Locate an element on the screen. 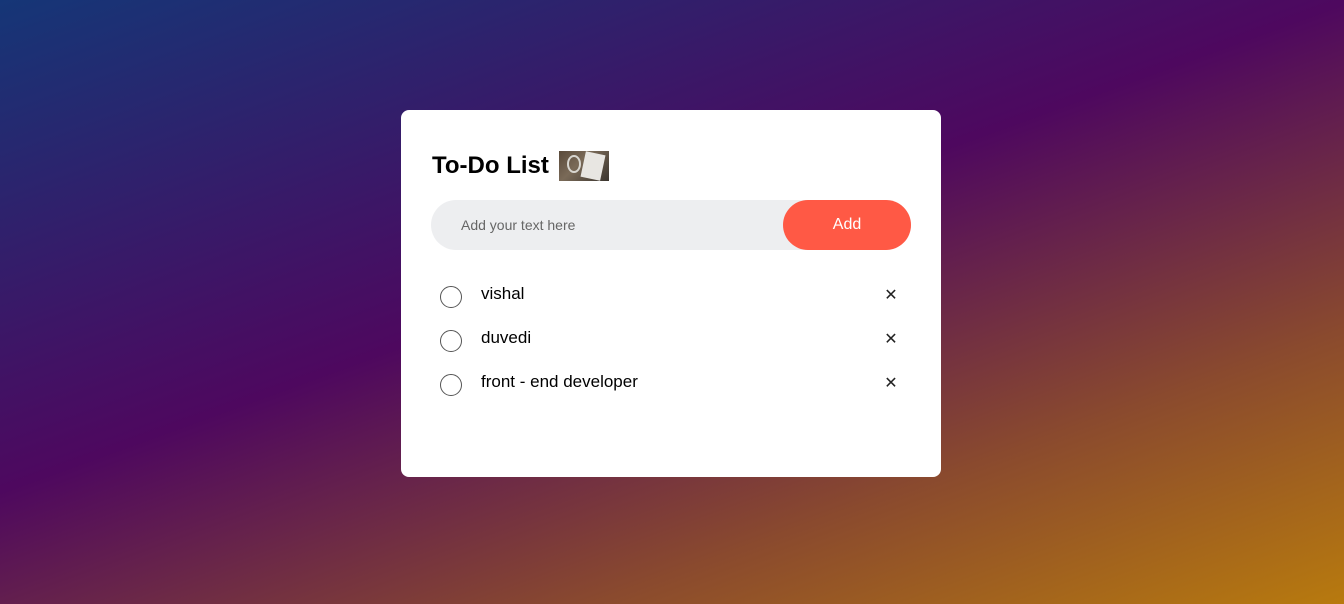  task-text: duvedi is located at coordinates (506, 337).